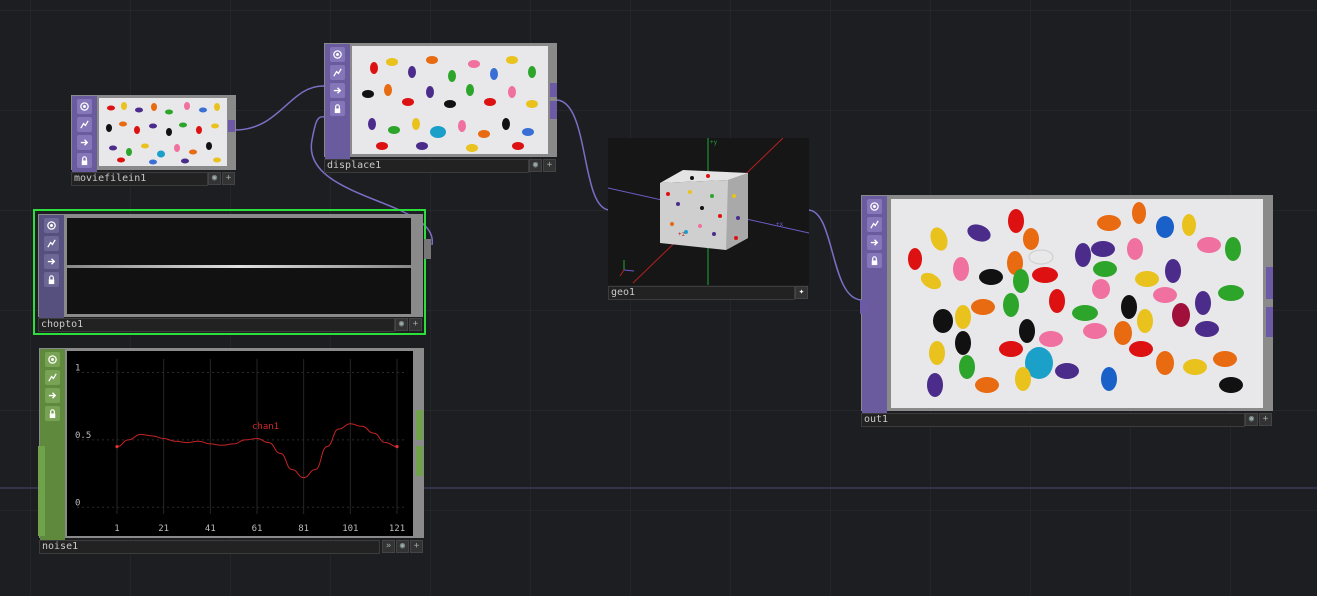 The height and width of the screenshot is (596, 1317). What do you see at coordinates (265, 427) in the screenshot?
I see `channel-label: chan1` at bounding box center [265, 427].